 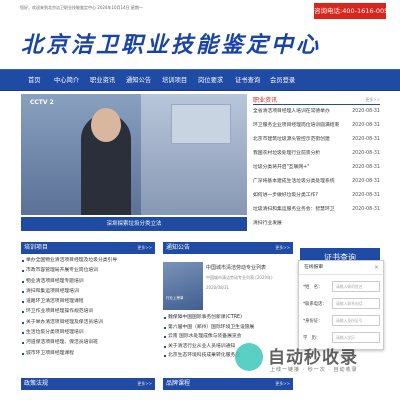 I want to click on banner-face-image, so click(x=106, y=125).